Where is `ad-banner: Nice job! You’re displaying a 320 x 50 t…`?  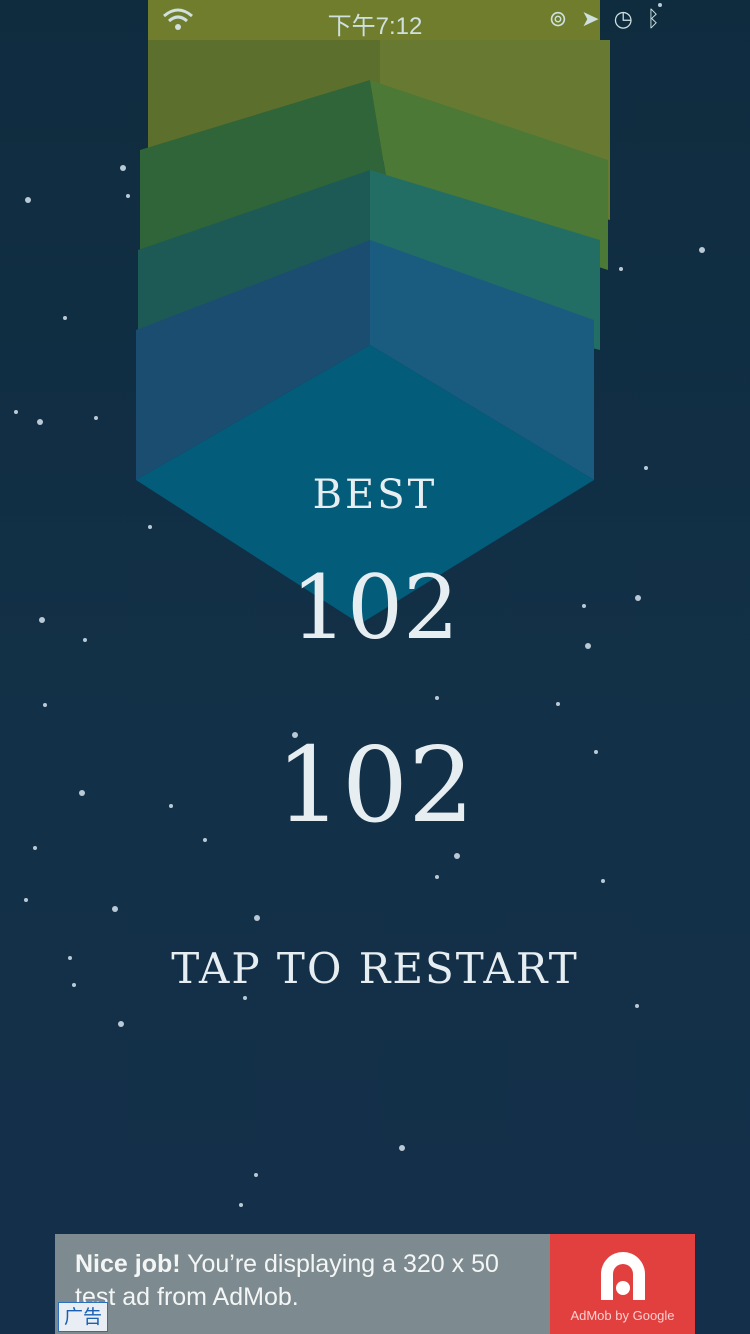
ad-banner: Nice job! You’re displaying a 320 x 50 t… is located at coordinates (375, 1284).